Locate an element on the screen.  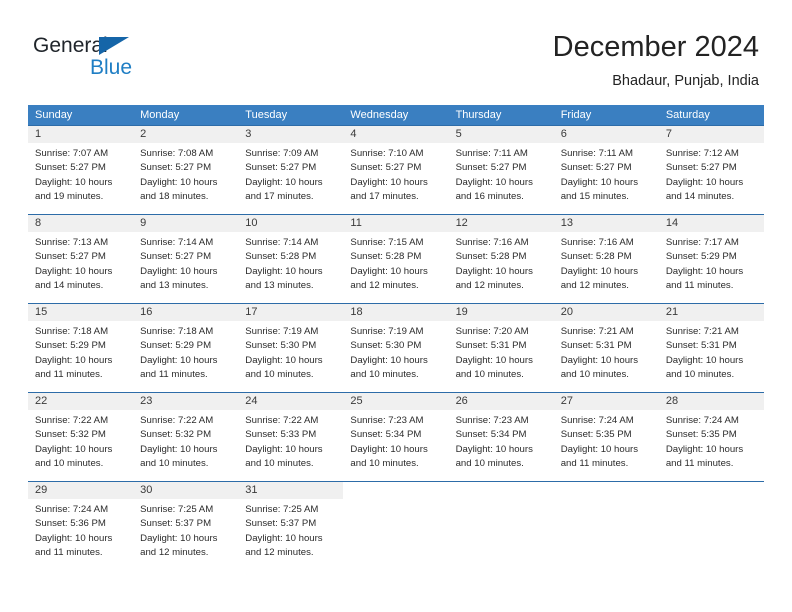
sunrise-text: Sunrise: 7:18 AM is located at coordinates (72, 331).